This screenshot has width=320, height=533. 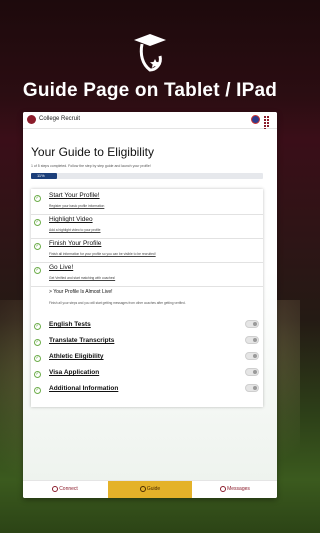 What do you see at coordinates (150, 53) in the screenshot?
I see `graduation-cap-logo-icon` at bounding box center [150, 53].